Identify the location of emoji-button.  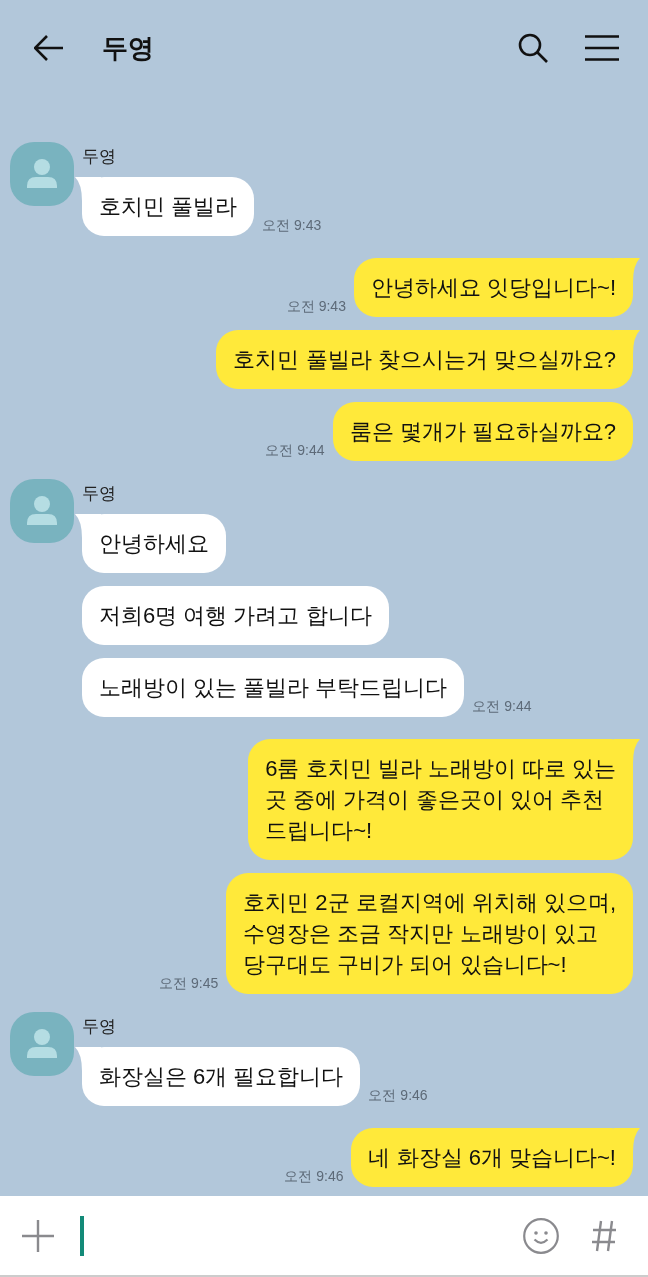
(541, 1235).